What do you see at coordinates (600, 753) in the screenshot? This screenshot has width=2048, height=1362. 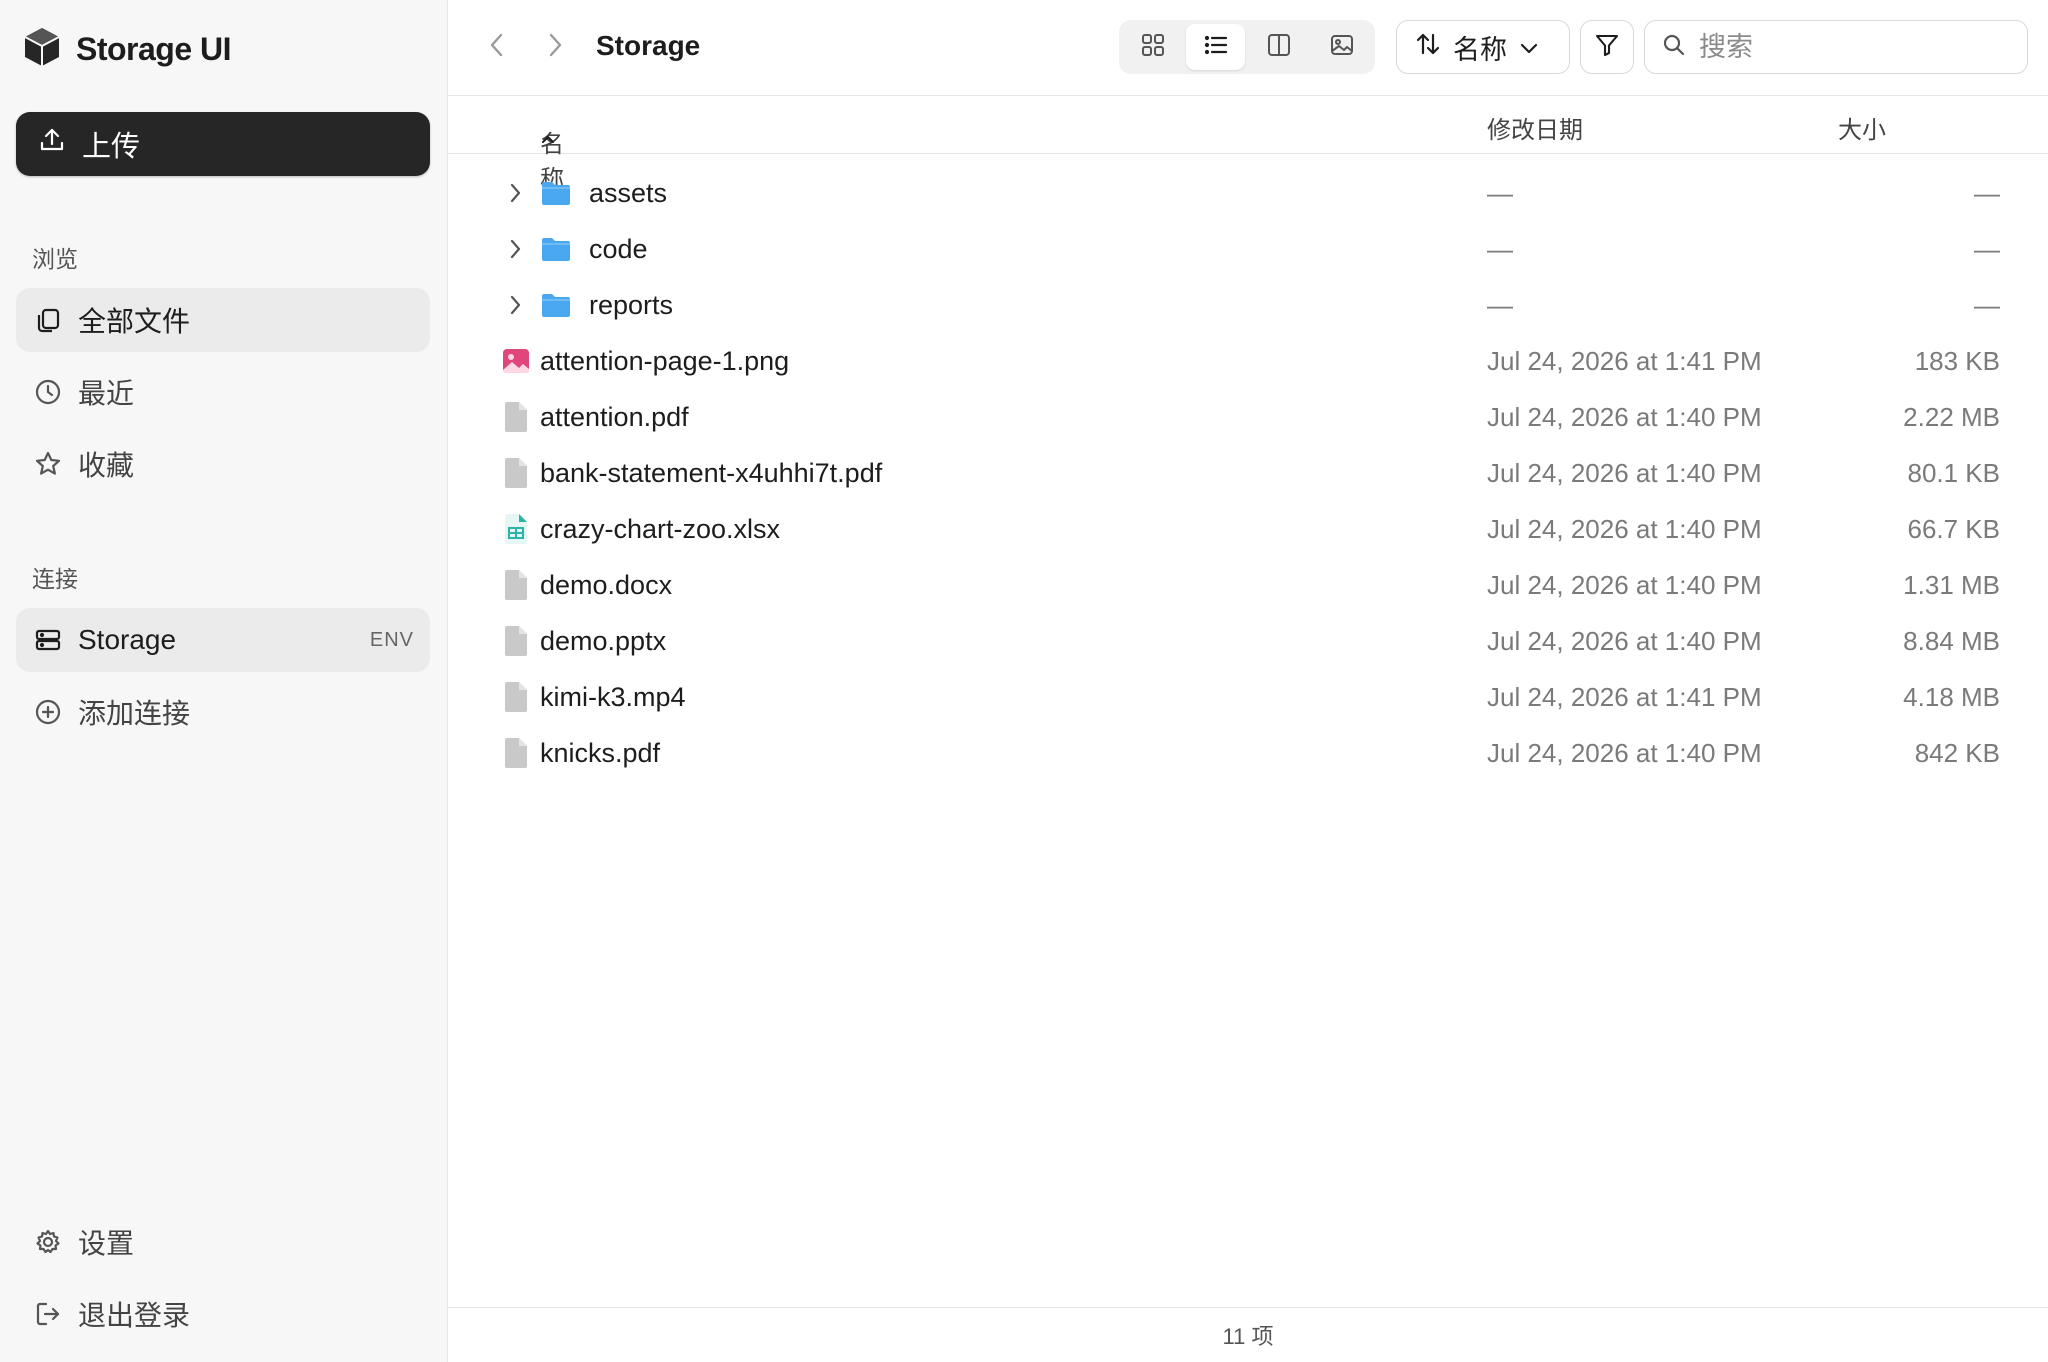 I see `file-name: knicks.pdf` at bounding box center [600, 753].